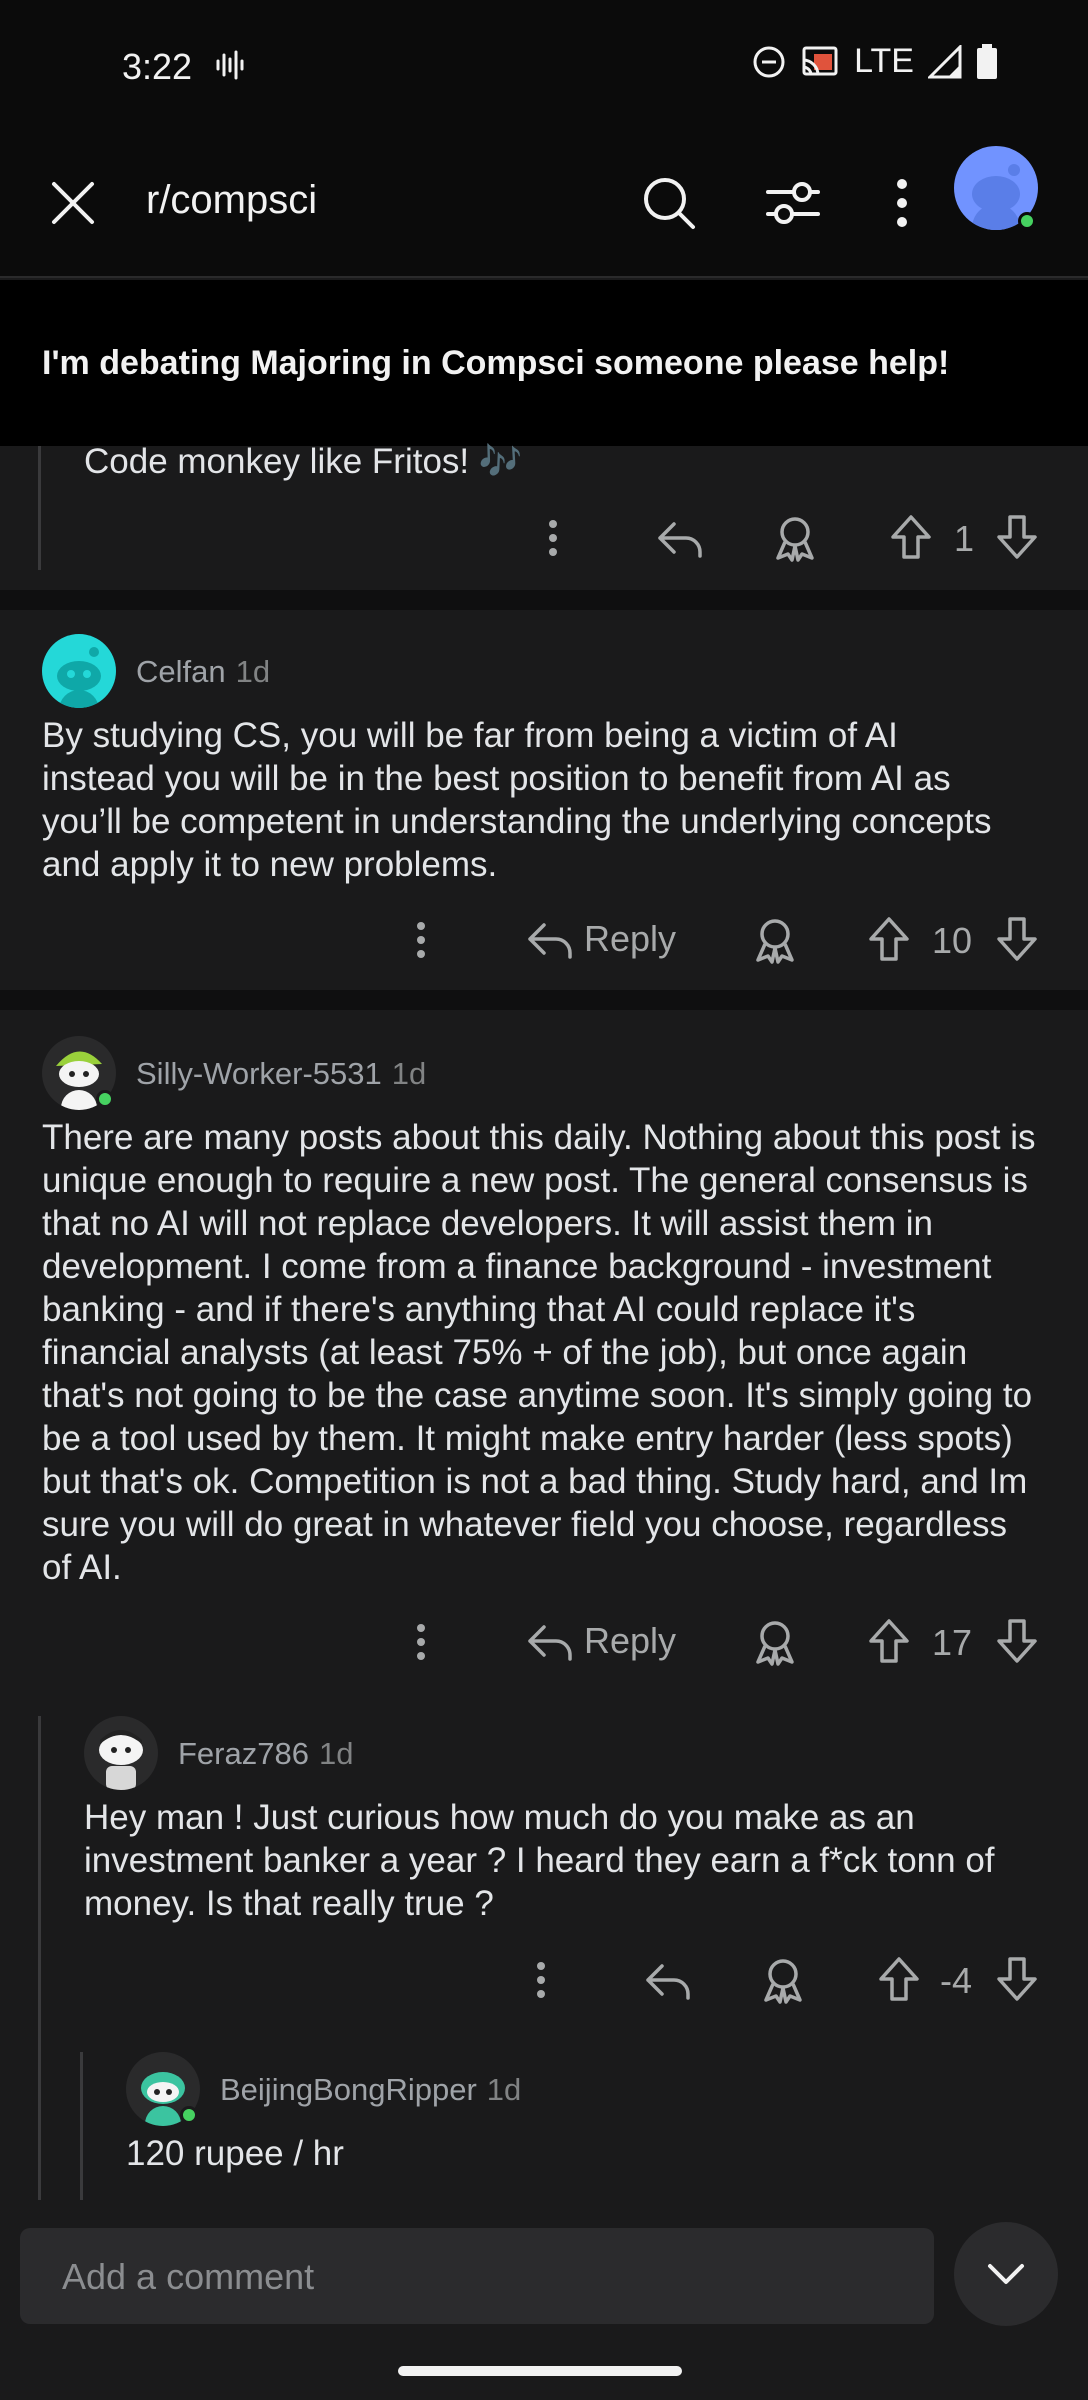  What do you see at coordinates (820, 60) in the screenshot?
I see `cast-icon` at bounding box center [820, 60].